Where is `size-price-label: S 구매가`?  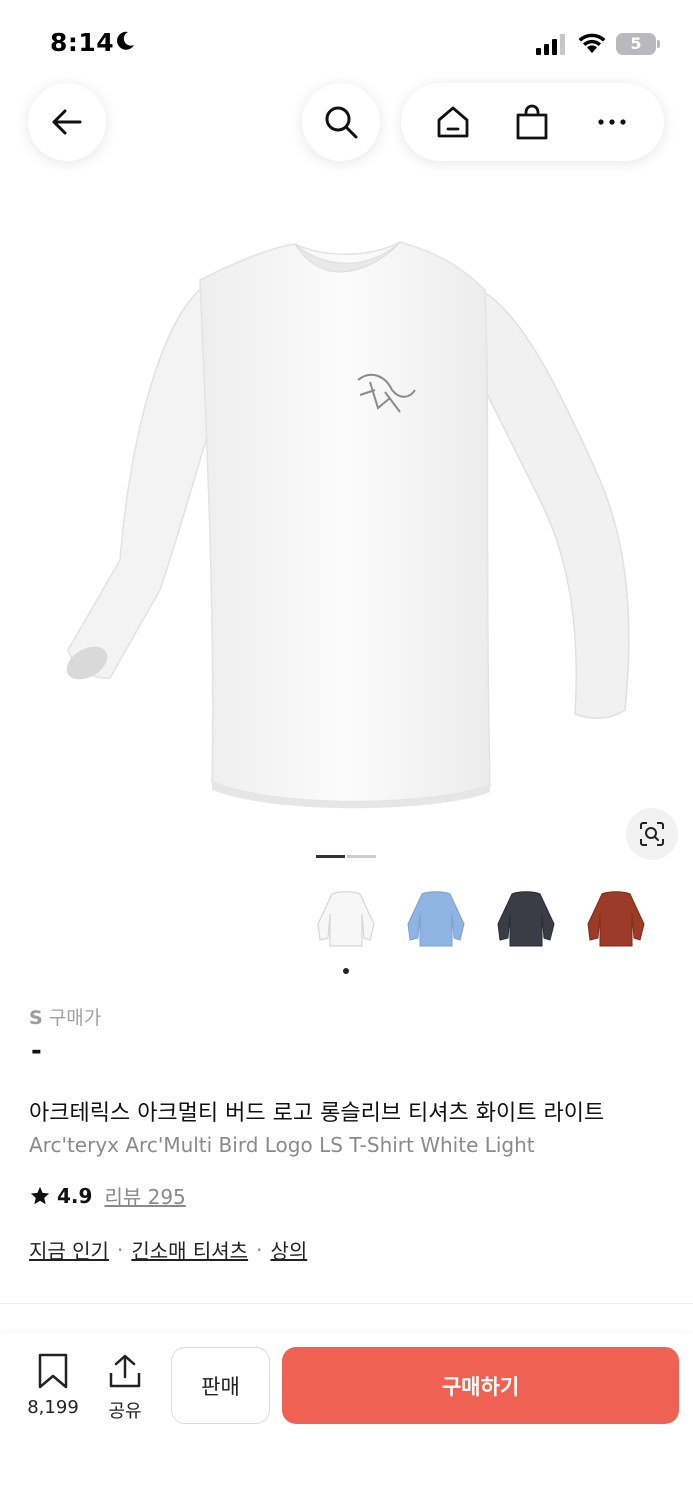
size-price-label: S 구매가 is located at coordinates (65, 1016).